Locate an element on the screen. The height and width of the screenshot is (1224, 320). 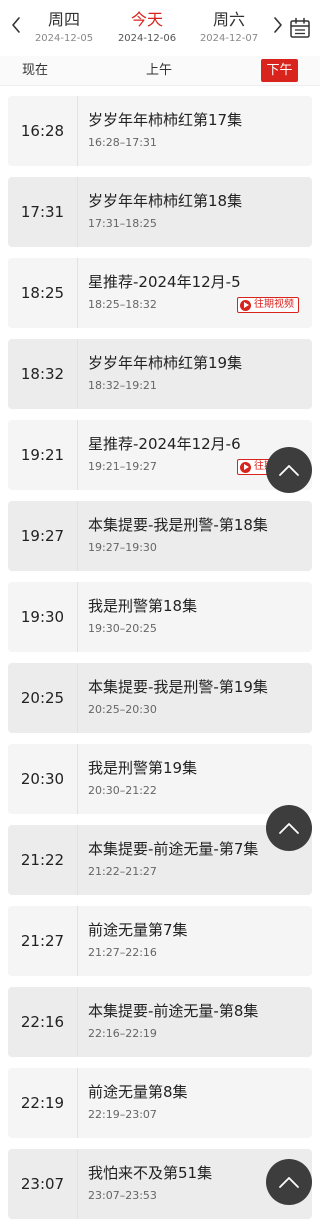
program-title: 星推荐-2024年12月-5 is located at coordinates (164, 282).